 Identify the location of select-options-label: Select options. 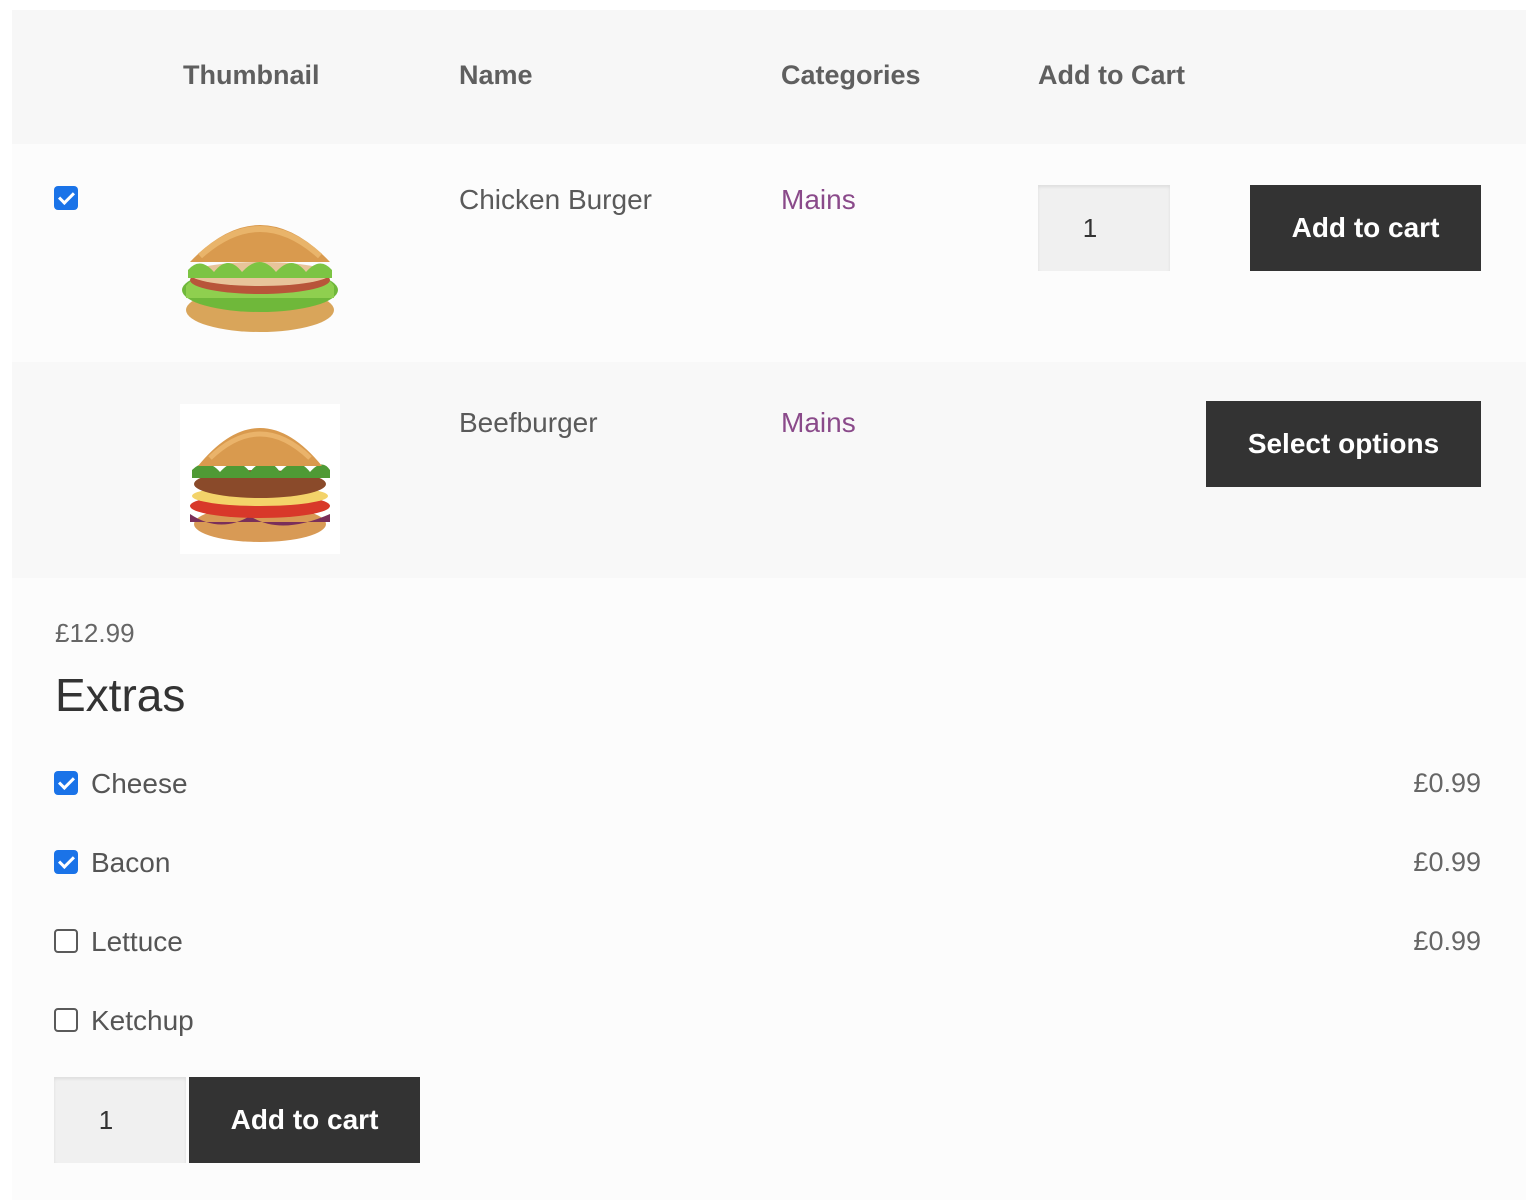
(1343, 443).